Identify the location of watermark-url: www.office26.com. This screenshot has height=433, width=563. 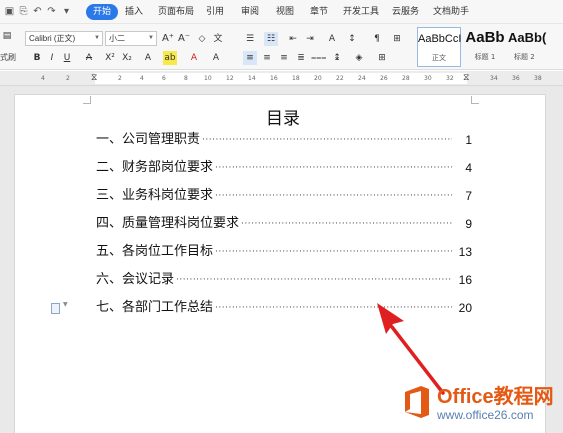
(485, 415).